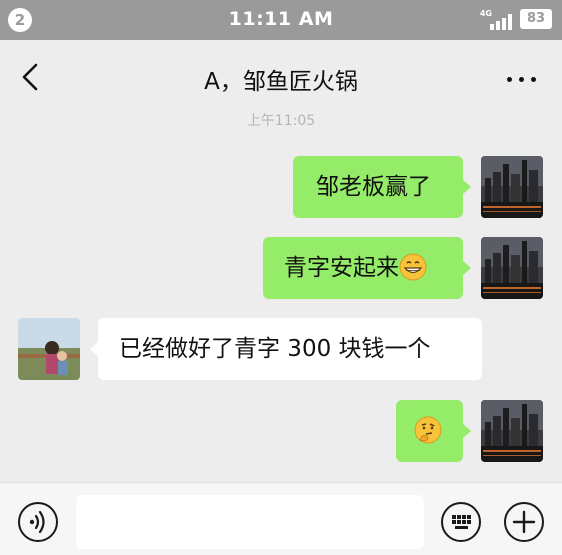 The width and height of the screenshot is (562, 555). I want to click on chat-header: A，邹鱼匠火锅, so click(281, 78).